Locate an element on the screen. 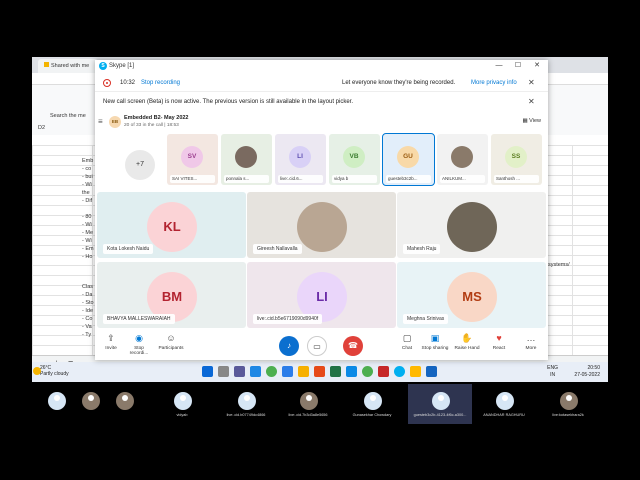 The image size is (640, 480). sheet-cell-text: - Va is located at coordinates (87, 327).